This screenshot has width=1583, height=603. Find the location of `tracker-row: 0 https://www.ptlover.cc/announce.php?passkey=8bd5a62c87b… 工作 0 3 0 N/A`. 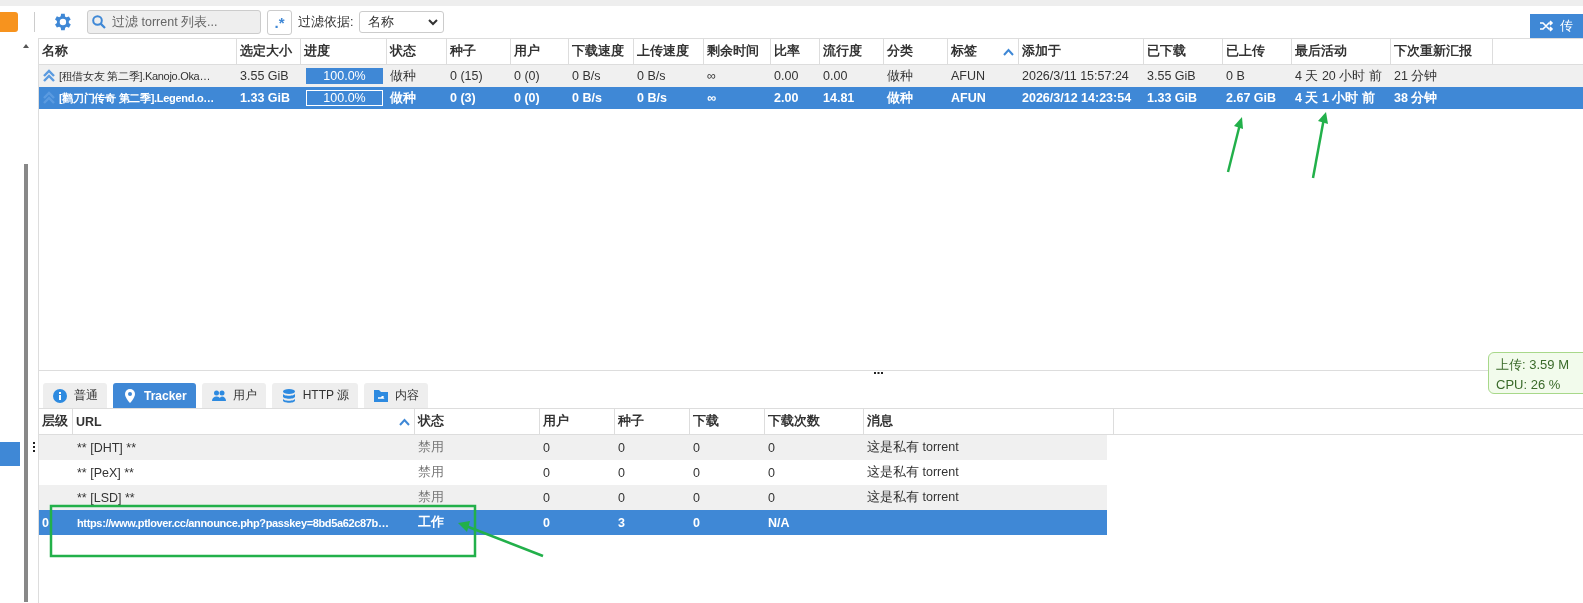

tracker-row: 0 https://www.ptlover.cc/announce.php?passkey=8bd5a62c87b… 工作 0 3 0 N/A is located at coordinates (573, 522).